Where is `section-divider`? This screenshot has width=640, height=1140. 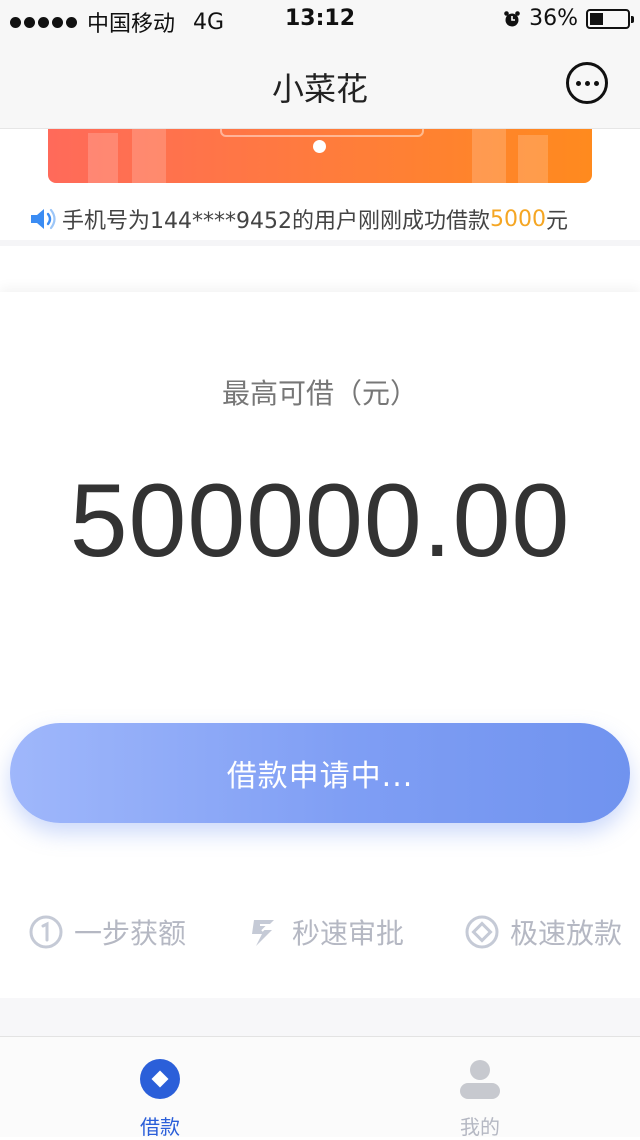
section-divider is located at coordinates (320, 1017).